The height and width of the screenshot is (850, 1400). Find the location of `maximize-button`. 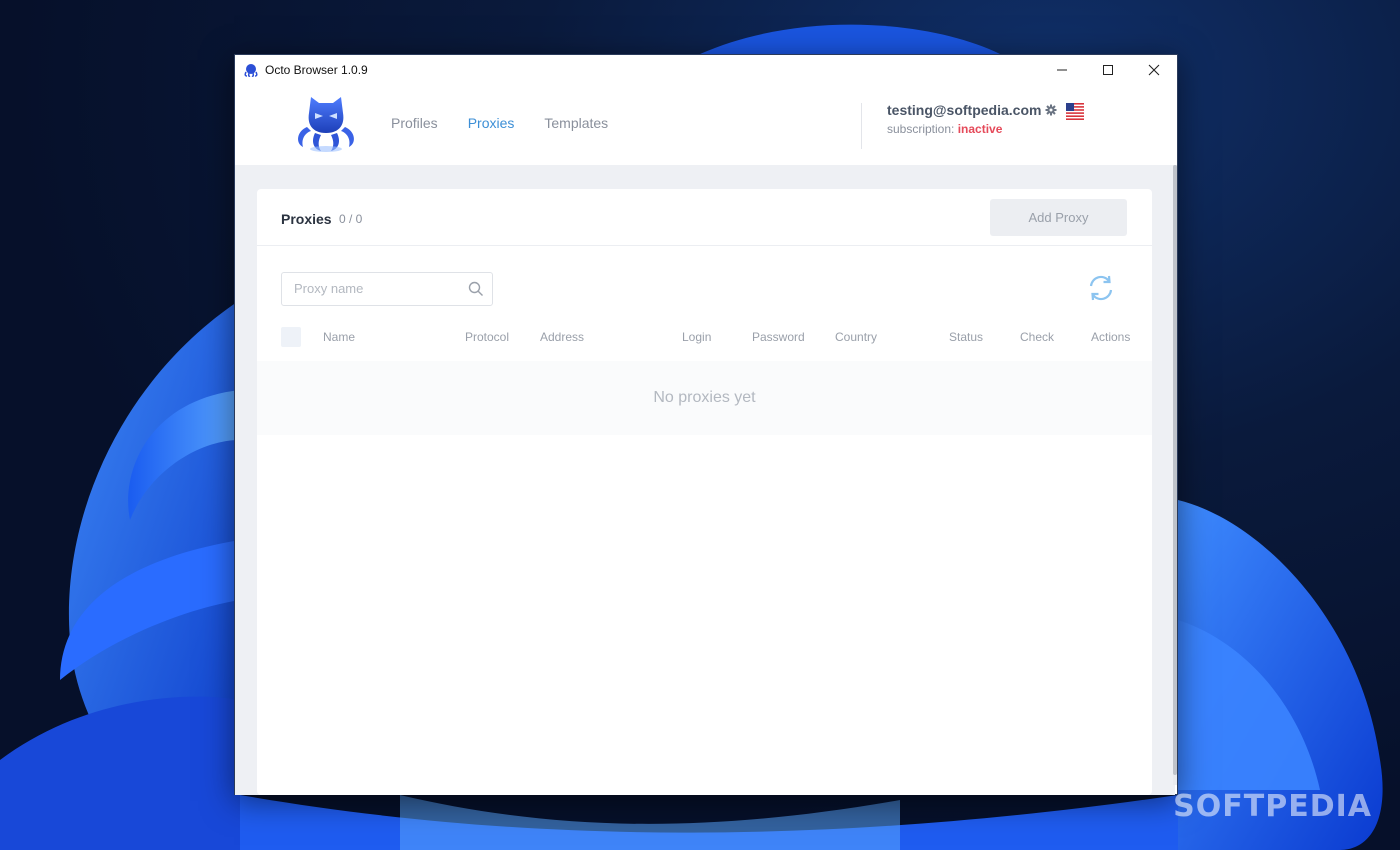

maximize-button is located at coordinates (1108, 70).